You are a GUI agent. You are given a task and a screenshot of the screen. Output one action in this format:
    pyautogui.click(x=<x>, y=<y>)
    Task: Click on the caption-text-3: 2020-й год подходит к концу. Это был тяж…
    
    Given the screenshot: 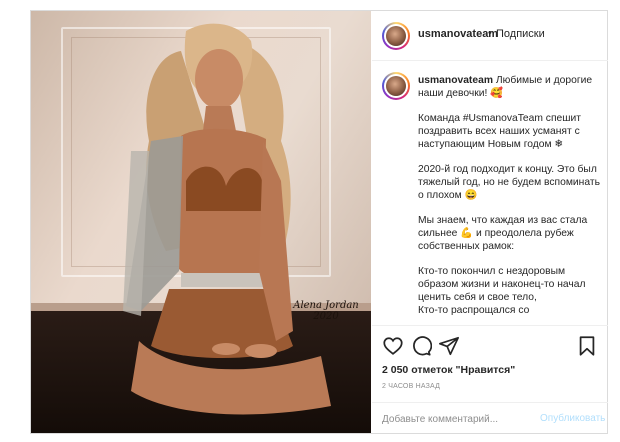 What is the action you would take?
    pyautogui.click(x=509, y=182)
    